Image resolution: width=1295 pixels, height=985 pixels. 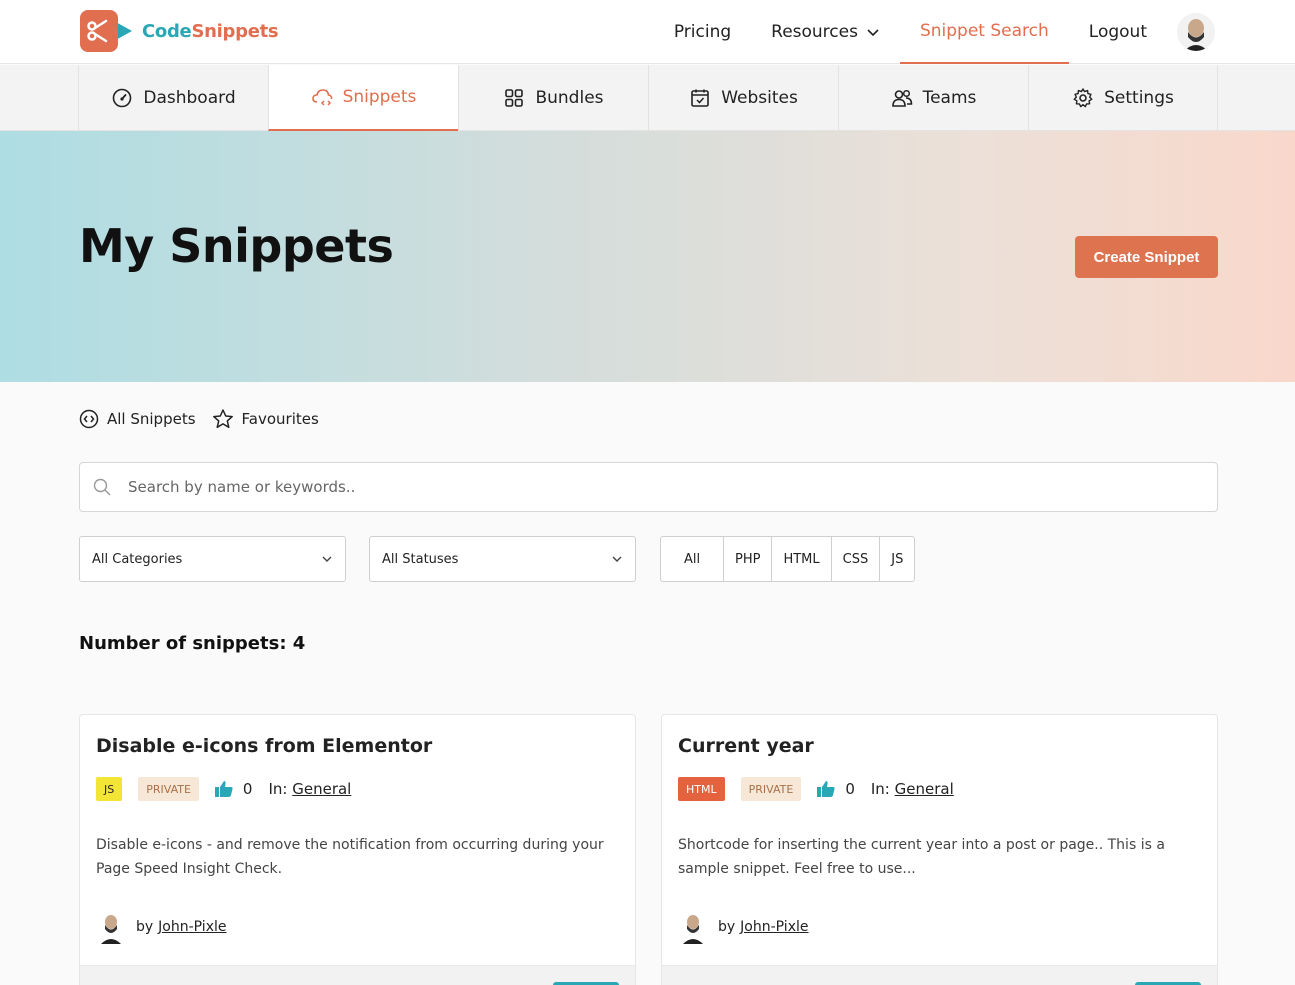 What do you see at coordinates (901, 98) in the screenshot?
I see `users-icon` at bounding box center [901, 98].